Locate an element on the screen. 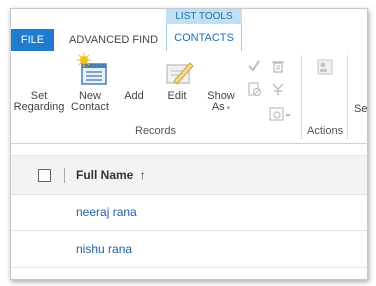 This screenshot has height=286, width=376. tab-file: FILE is located at coordinates (32, 40).